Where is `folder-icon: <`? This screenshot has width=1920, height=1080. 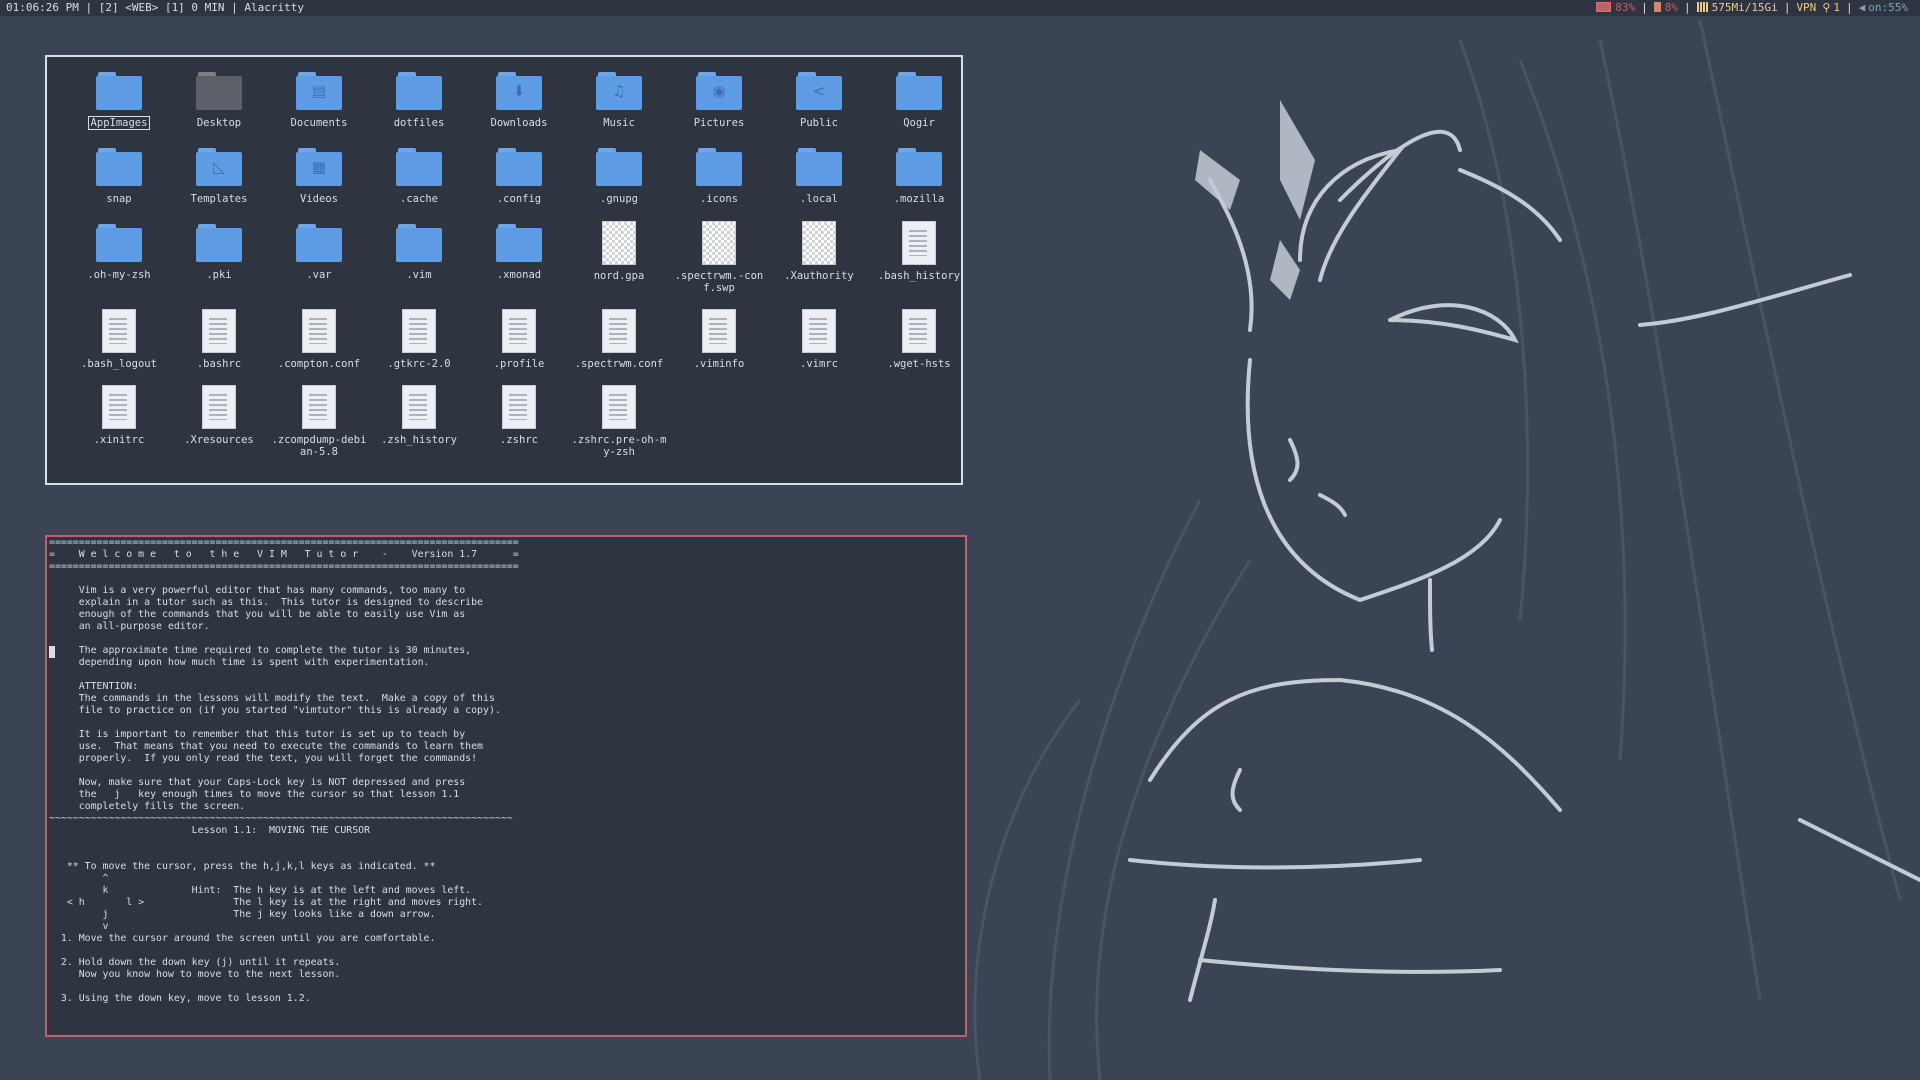 folder-icon: < is located at coordinates (819, 92).